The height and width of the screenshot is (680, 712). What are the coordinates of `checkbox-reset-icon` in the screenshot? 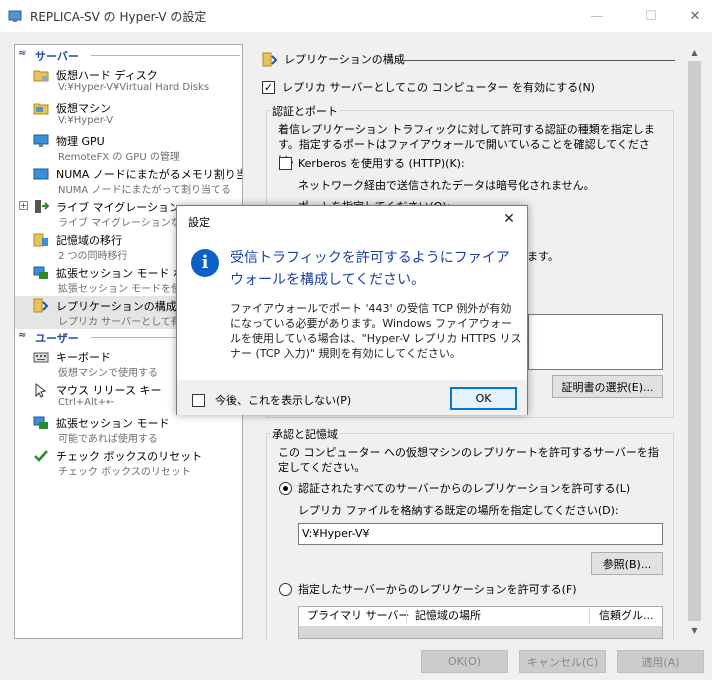 It's located at (41, 456).